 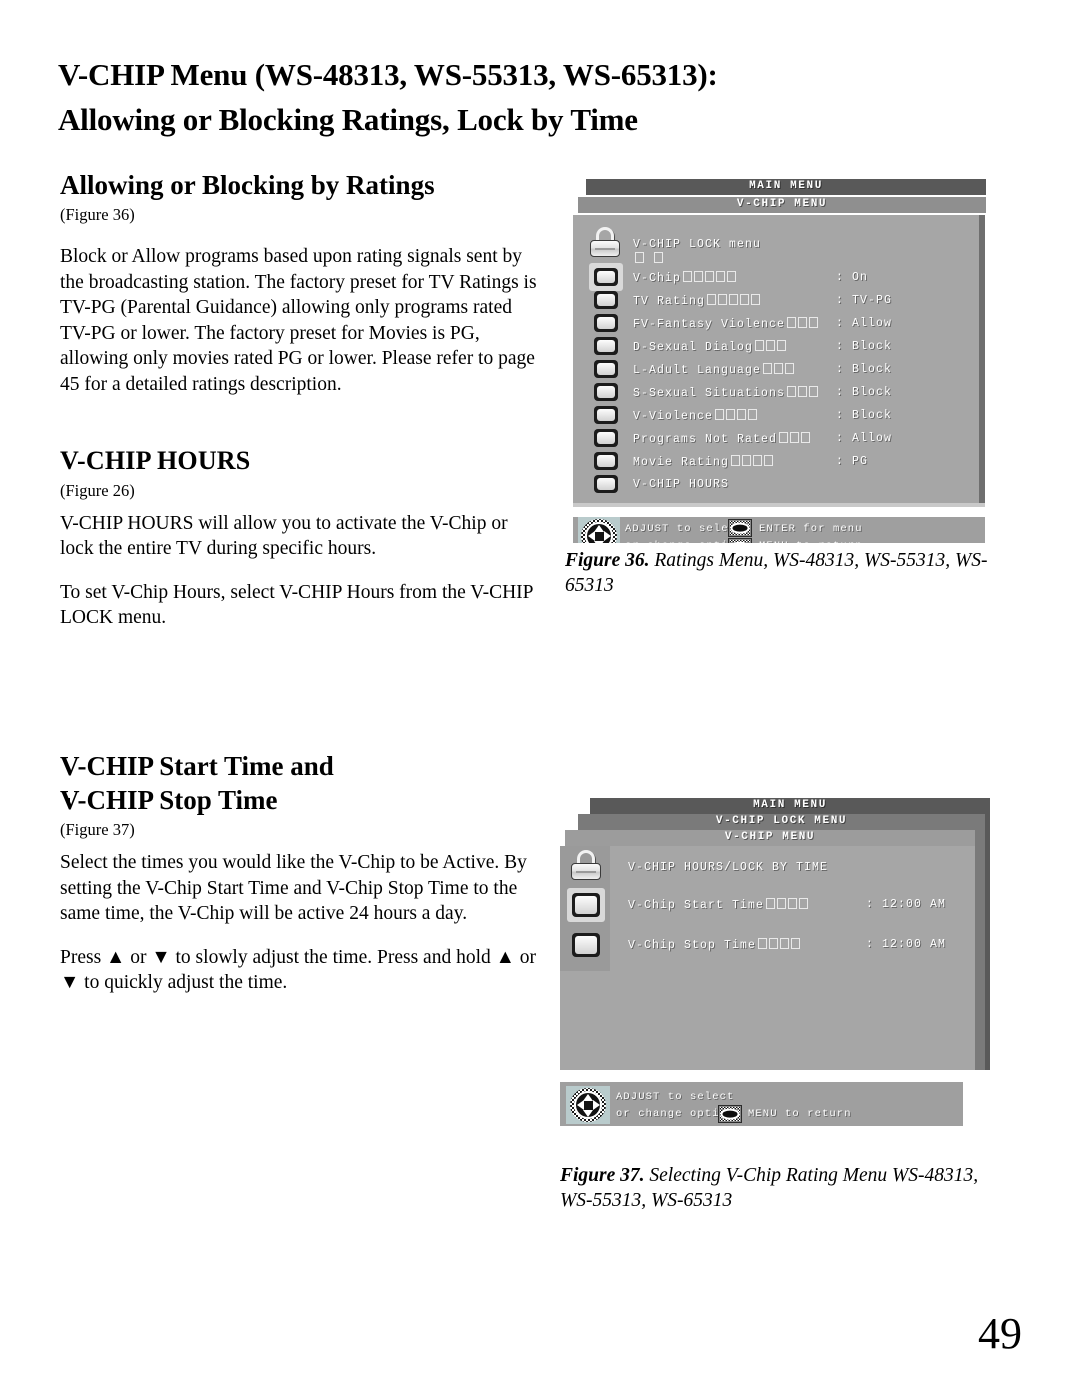 What do you see at coordinates (588, 1105) in the screenshot?
I see `fig37-help-pad-bg` at bounding box center [588, 1105].